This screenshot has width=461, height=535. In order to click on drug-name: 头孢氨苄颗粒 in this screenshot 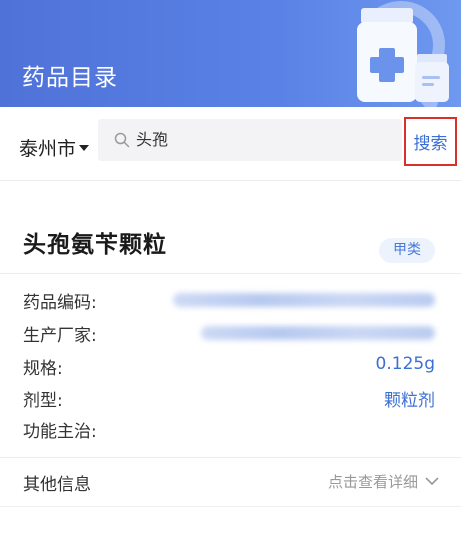, I will do `click(95, 245)`.